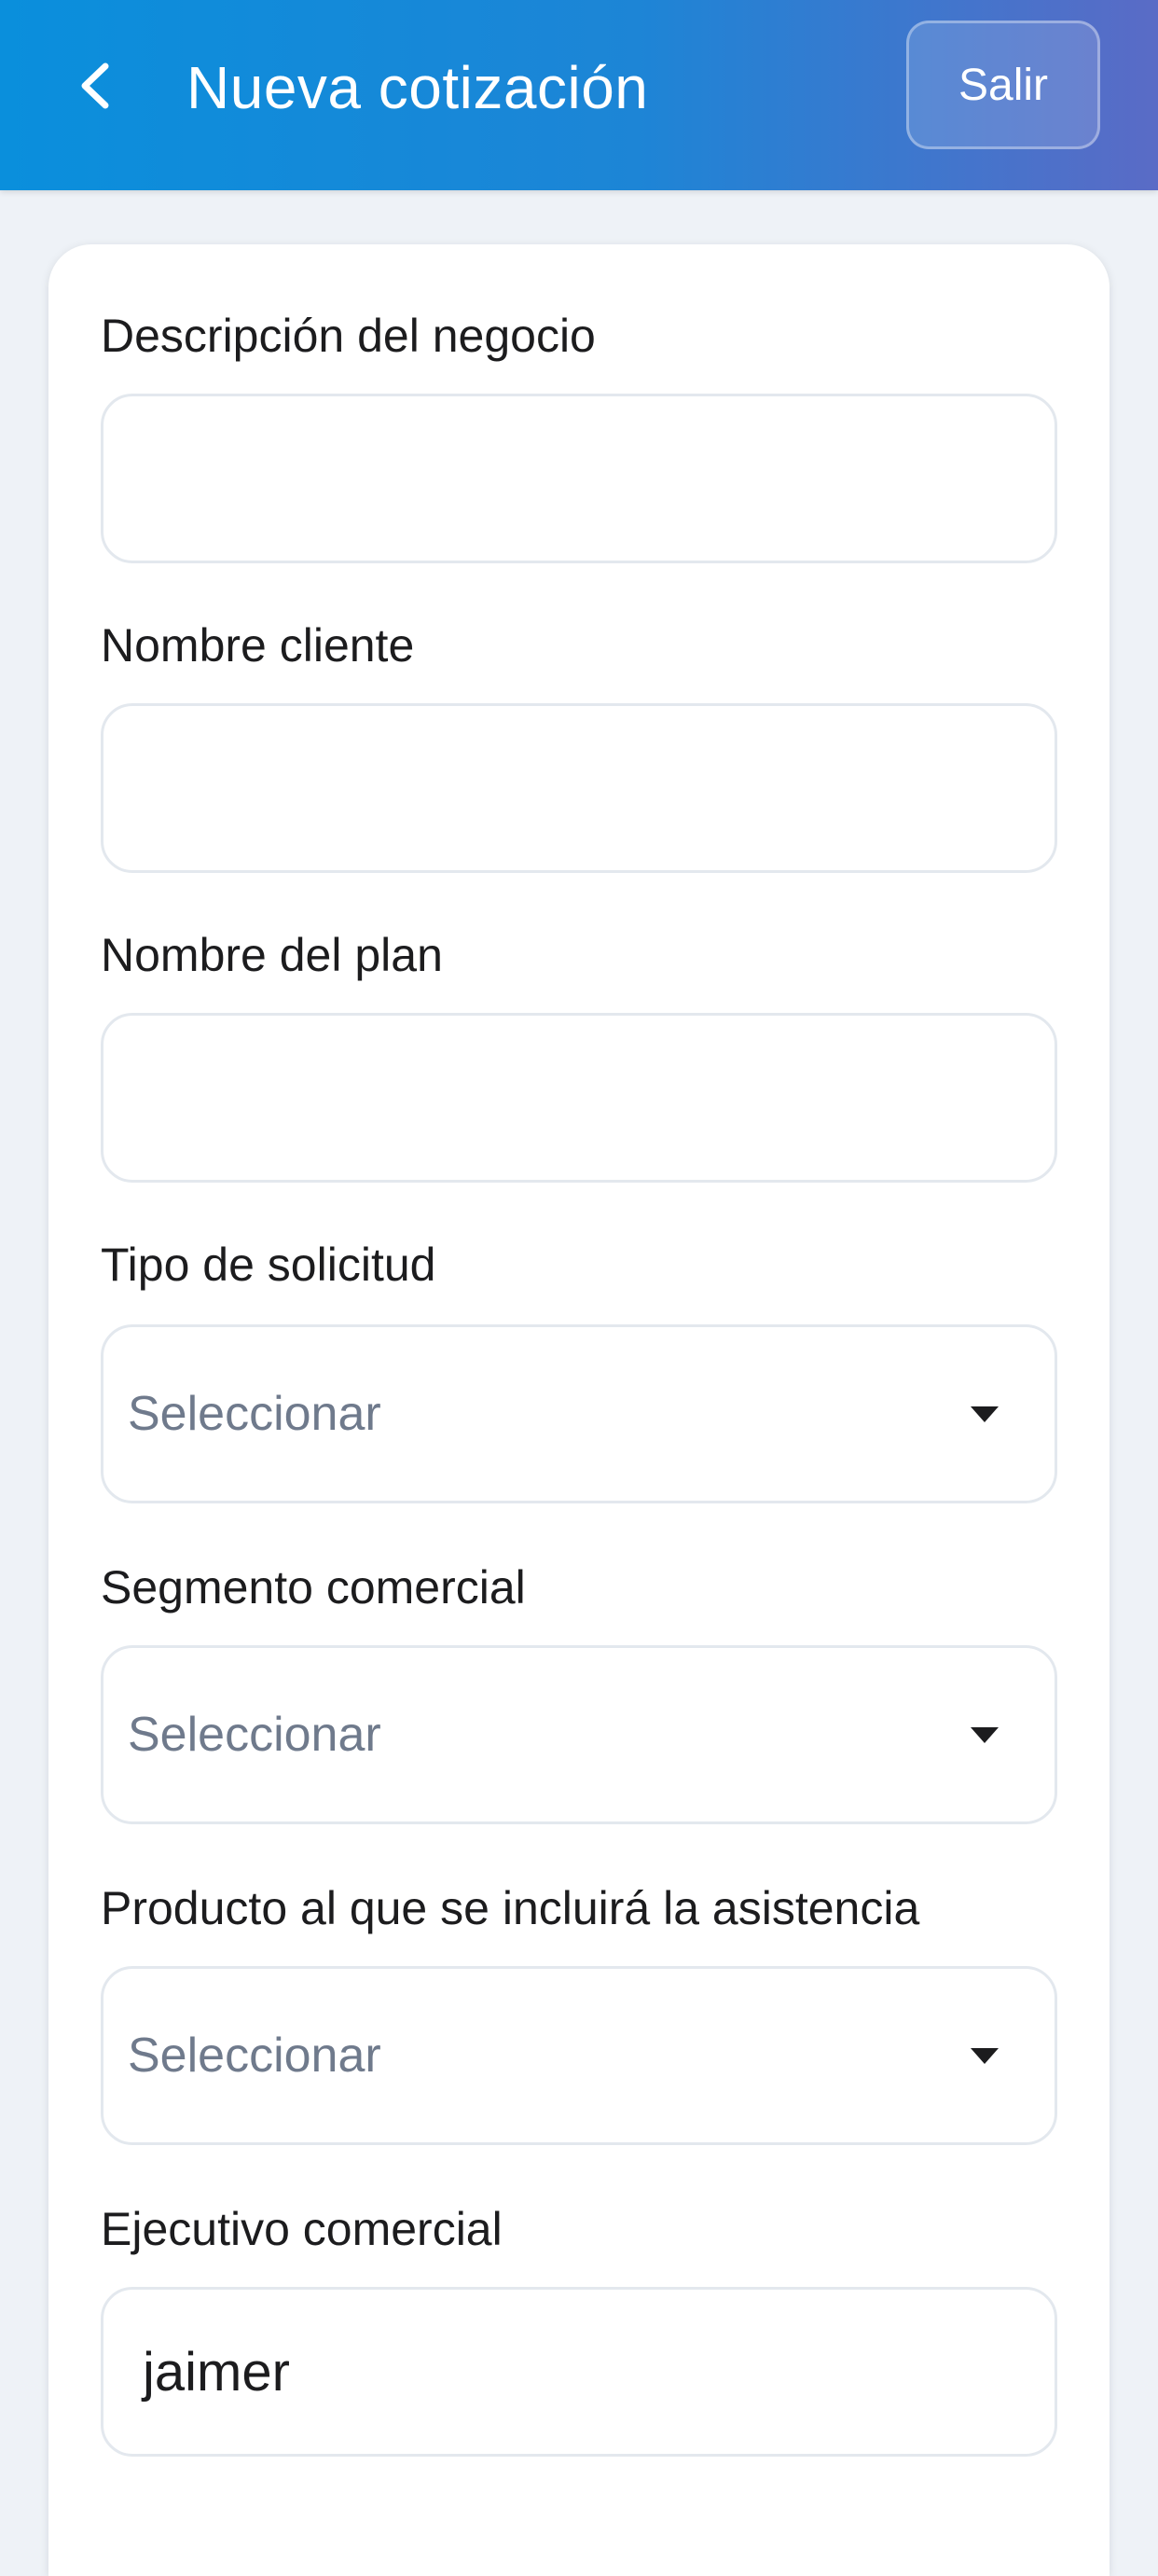 This screenshot has height=2576, width=1158. Describe the element at coordinates (268, 1265) in the screenshot. I see `request-type-label: Tipo de solicitud` at that location.